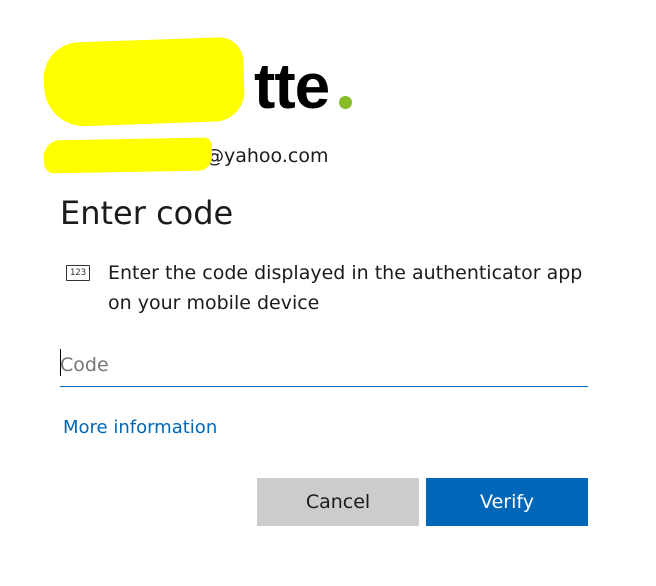 This screenshot has width=656, height=586. What do you see at coordinates (507, 502) in the screenshot?
I see `verify-button: Verify` at bounding box center [507, 502].